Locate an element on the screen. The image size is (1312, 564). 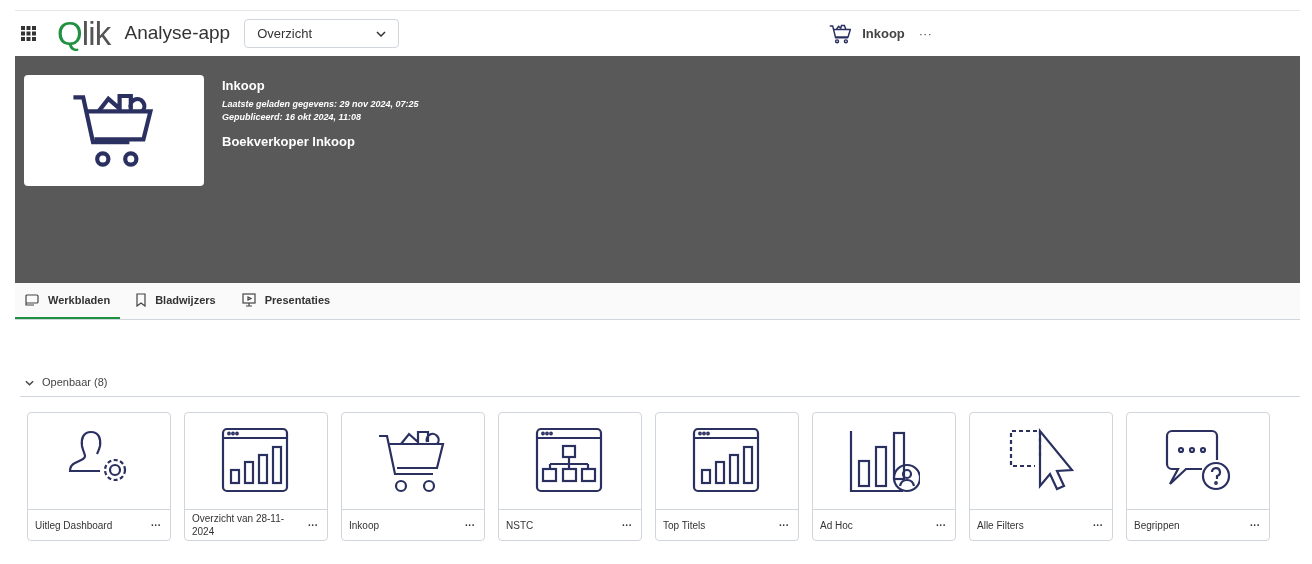
sheet-title: Ad Hoc is located at coordinates (837, 525).